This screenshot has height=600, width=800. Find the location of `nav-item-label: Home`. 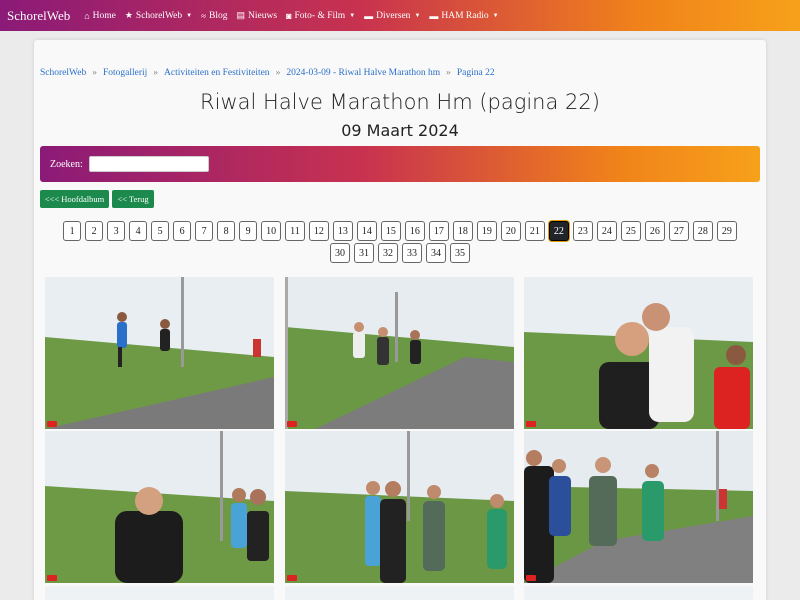

nav-item-label: Home is located at coordinates (104, 15).